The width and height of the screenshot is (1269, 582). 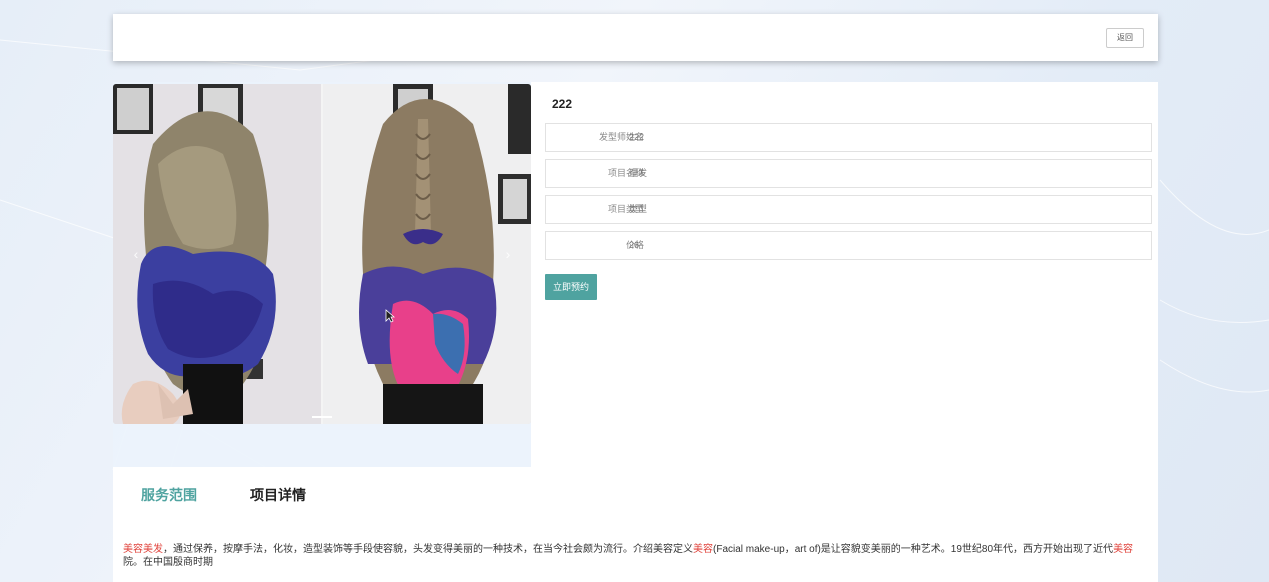 I want to click on field-value: 理发, so click(x=638, y=173).